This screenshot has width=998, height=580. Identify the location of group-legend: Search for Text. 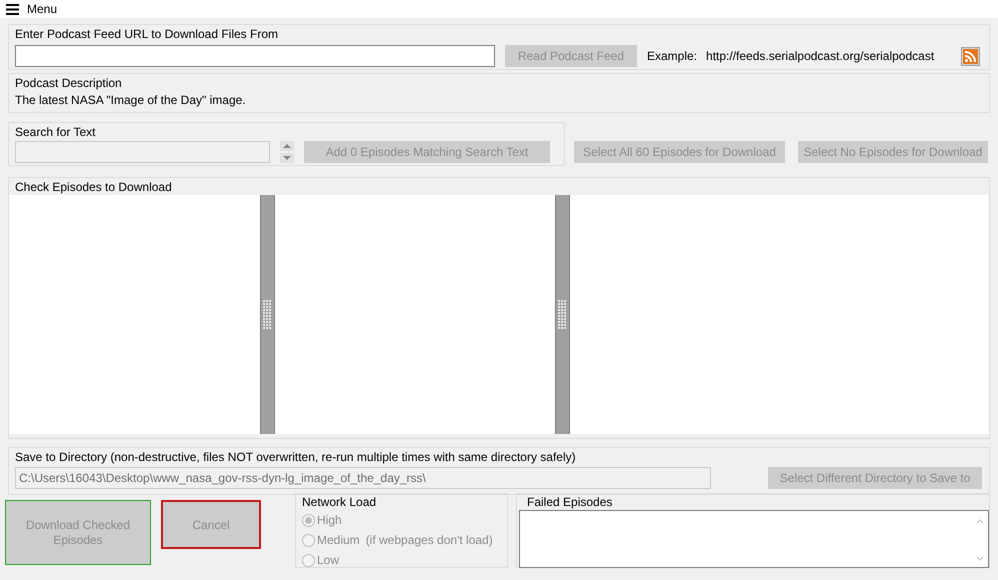
(286, 132).